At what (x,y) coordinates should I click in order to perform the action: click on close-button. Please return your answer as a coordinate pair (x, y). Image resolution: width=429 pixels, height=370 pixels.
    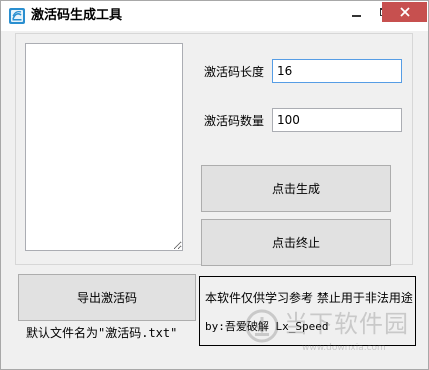
    Looking at the image, I should click on (404, 12).